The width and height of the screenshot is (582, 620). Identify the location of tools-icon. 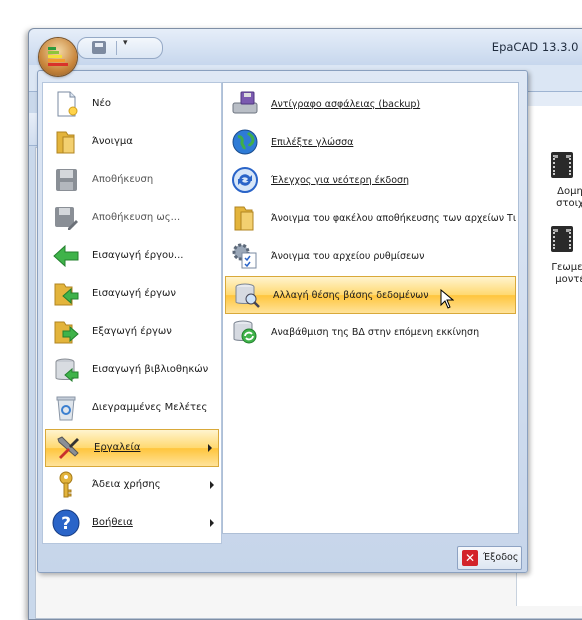
(68, 447).